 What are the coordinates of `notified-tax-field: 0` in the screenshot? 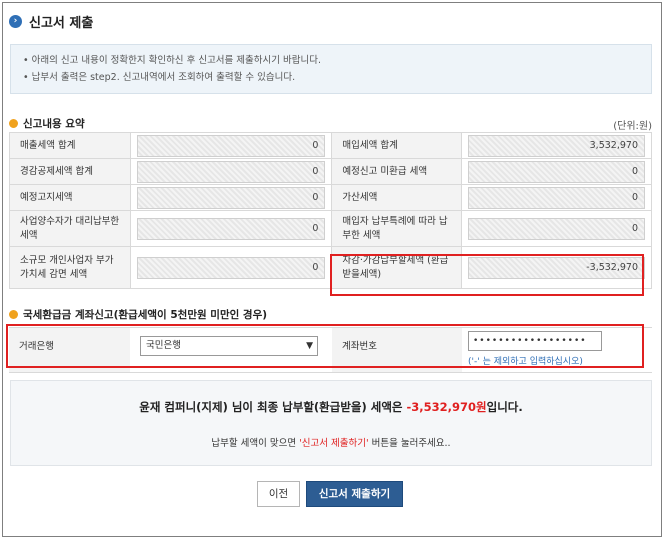 It's located at (231, 197).